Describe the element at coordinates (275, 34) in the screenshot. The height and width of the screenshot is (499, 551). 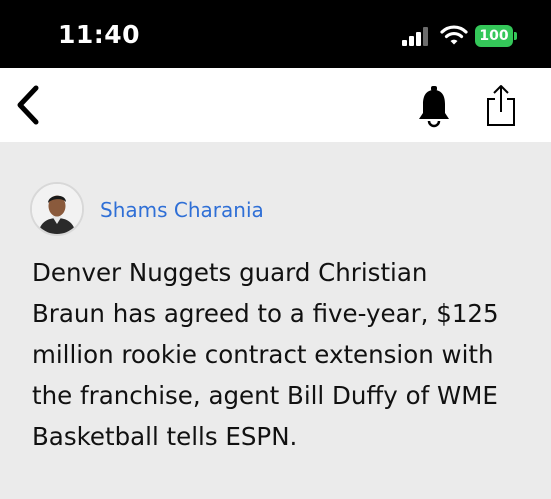
I see `status-bar: 11:40 100` at that location.